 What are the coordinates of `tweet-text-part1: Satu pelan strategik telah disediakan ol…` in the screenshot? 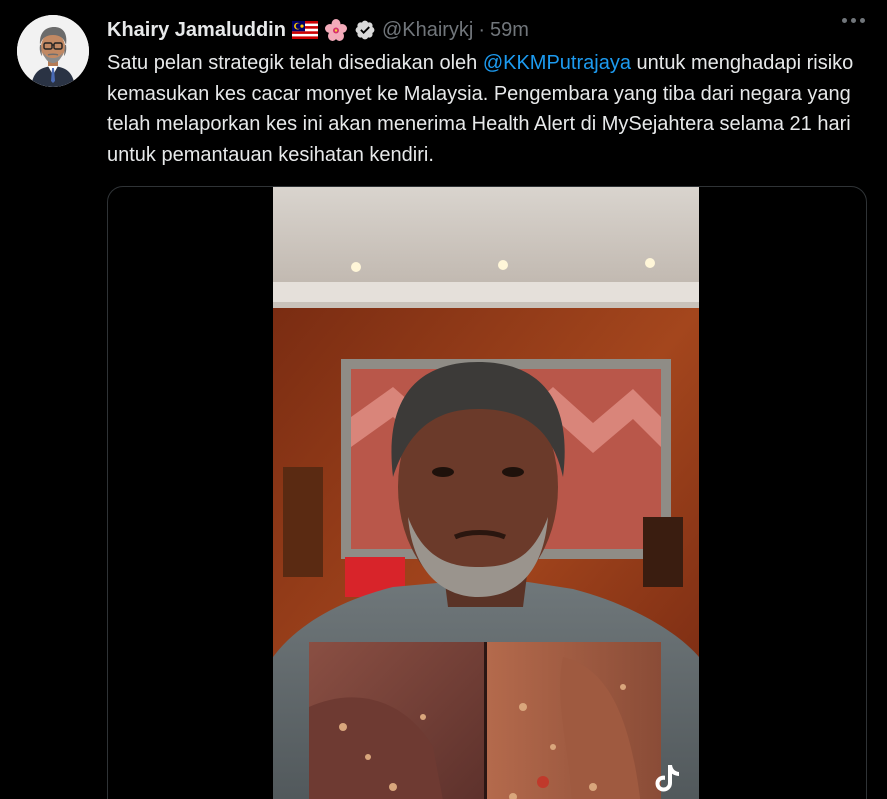 It's located at (295, 63).